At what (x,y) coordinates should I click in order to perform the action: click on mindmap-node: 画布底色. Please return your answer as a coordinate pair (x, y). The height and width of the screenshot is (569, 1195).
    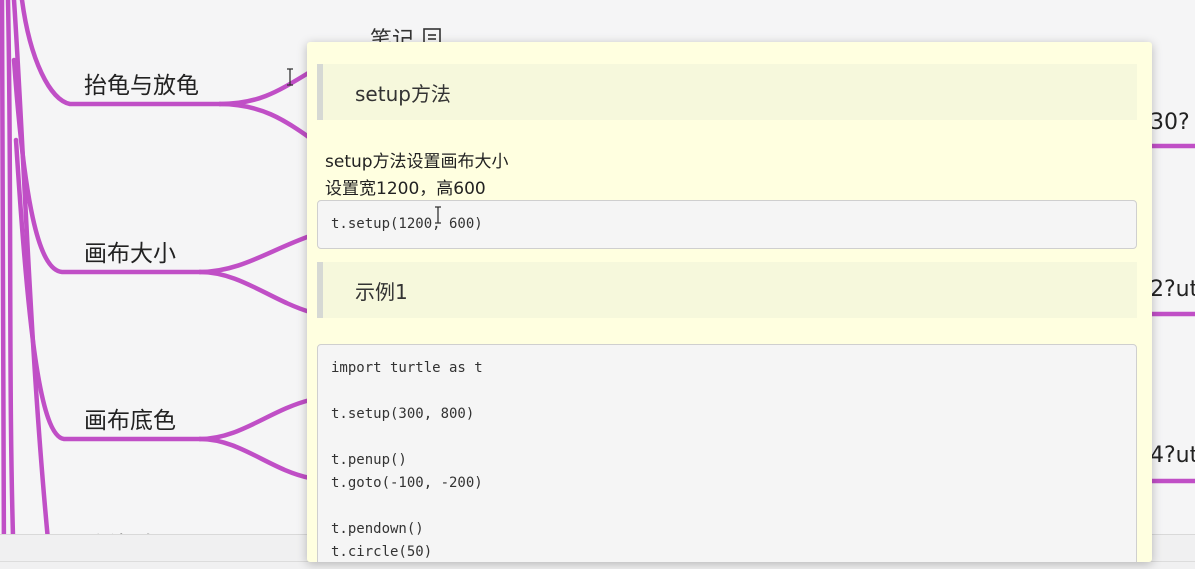
    Looking at the image, I should click on (130, 418).